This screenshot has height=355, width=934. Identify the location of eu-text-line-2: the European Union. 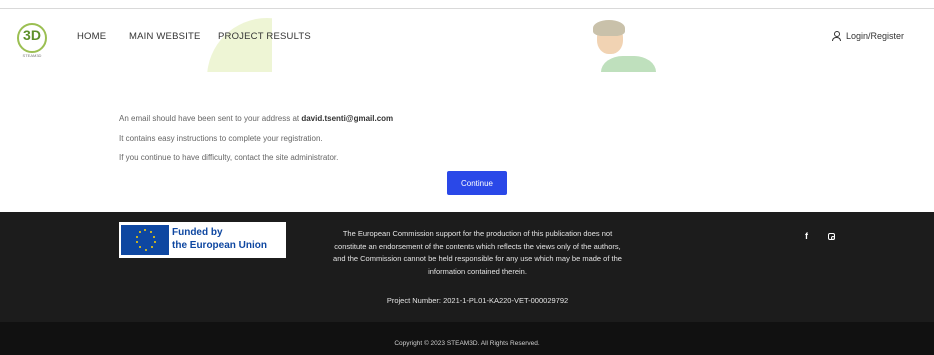
(219, 245).